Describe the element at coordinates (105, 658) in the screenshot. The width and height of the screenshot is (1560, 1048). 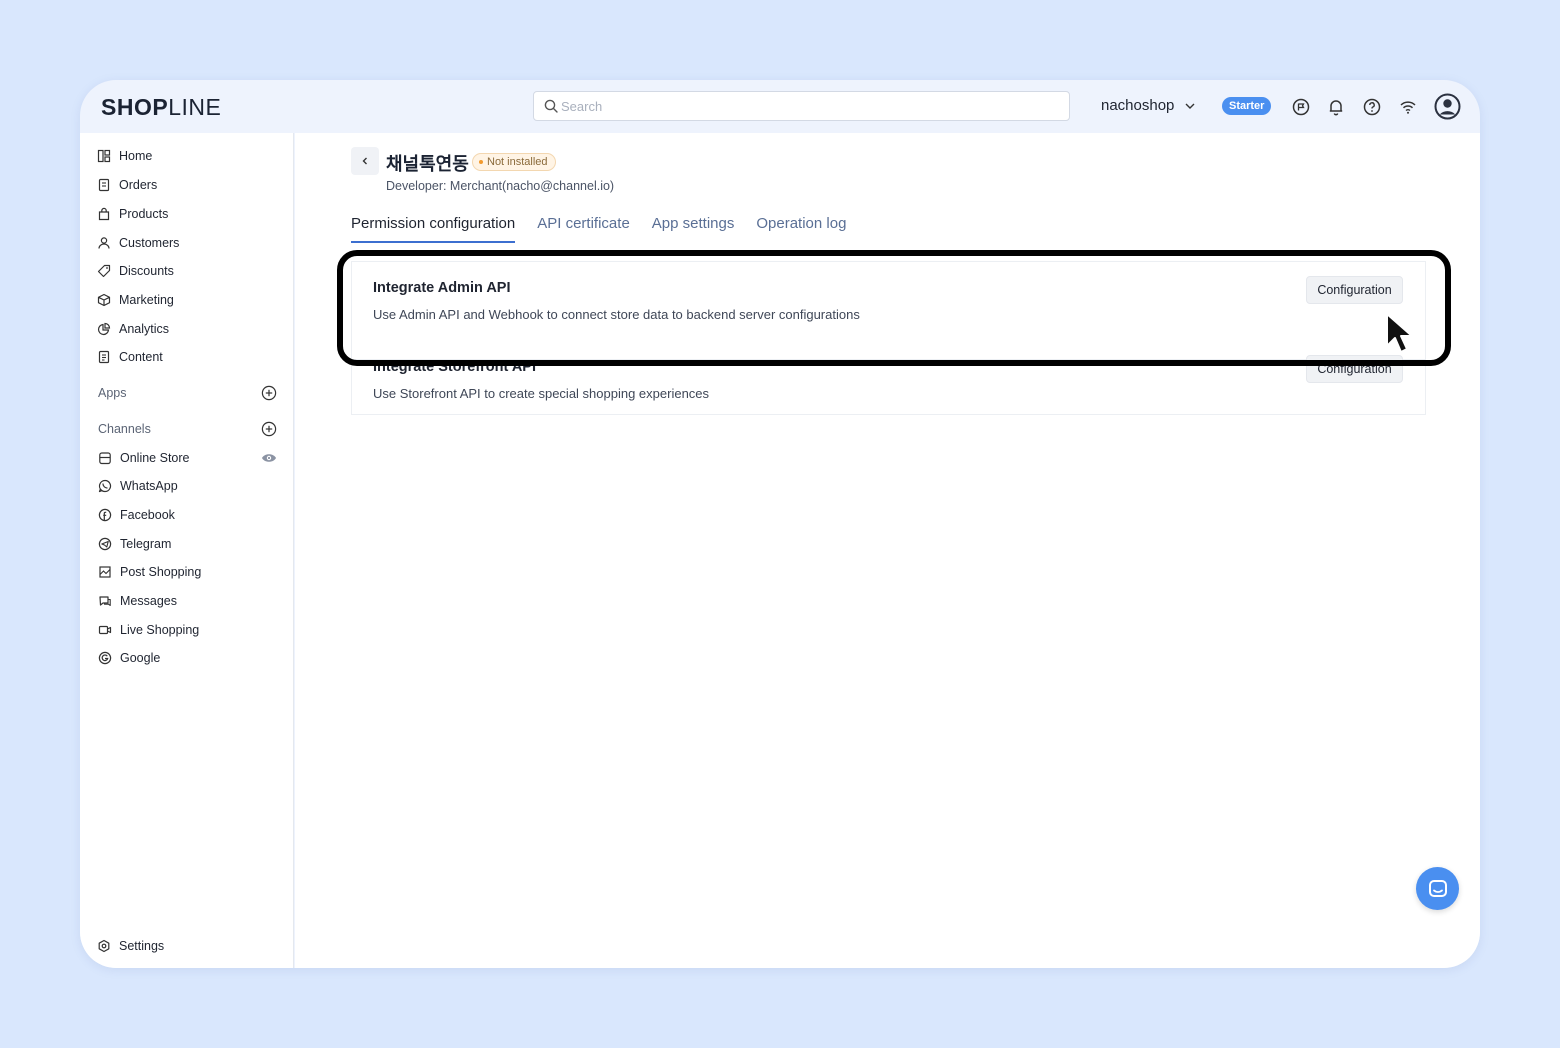
I see `google-icon` at that location.